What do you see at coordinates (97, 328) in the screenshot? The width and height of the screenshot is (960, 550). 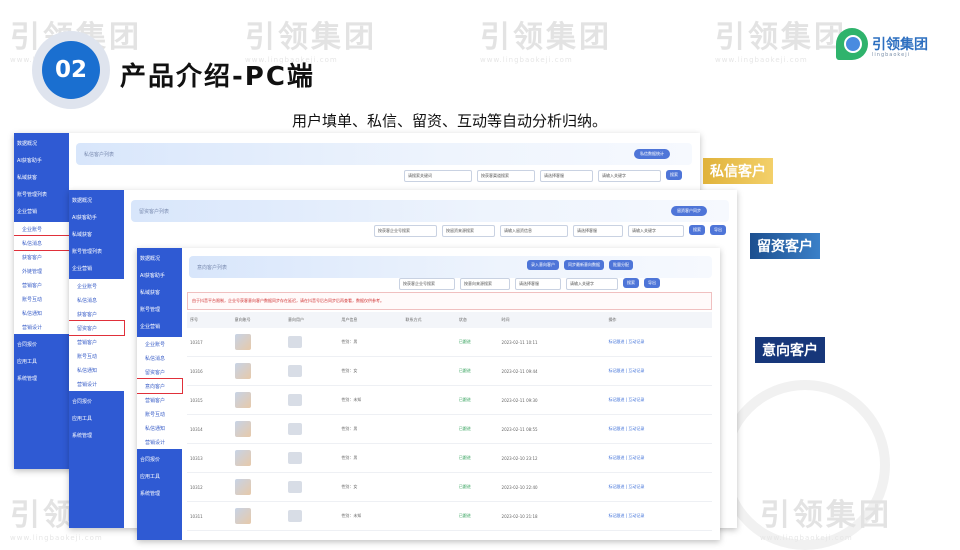 I see `sidebar-subitem-retained: 留资客户` at bounding box center [97, 328].